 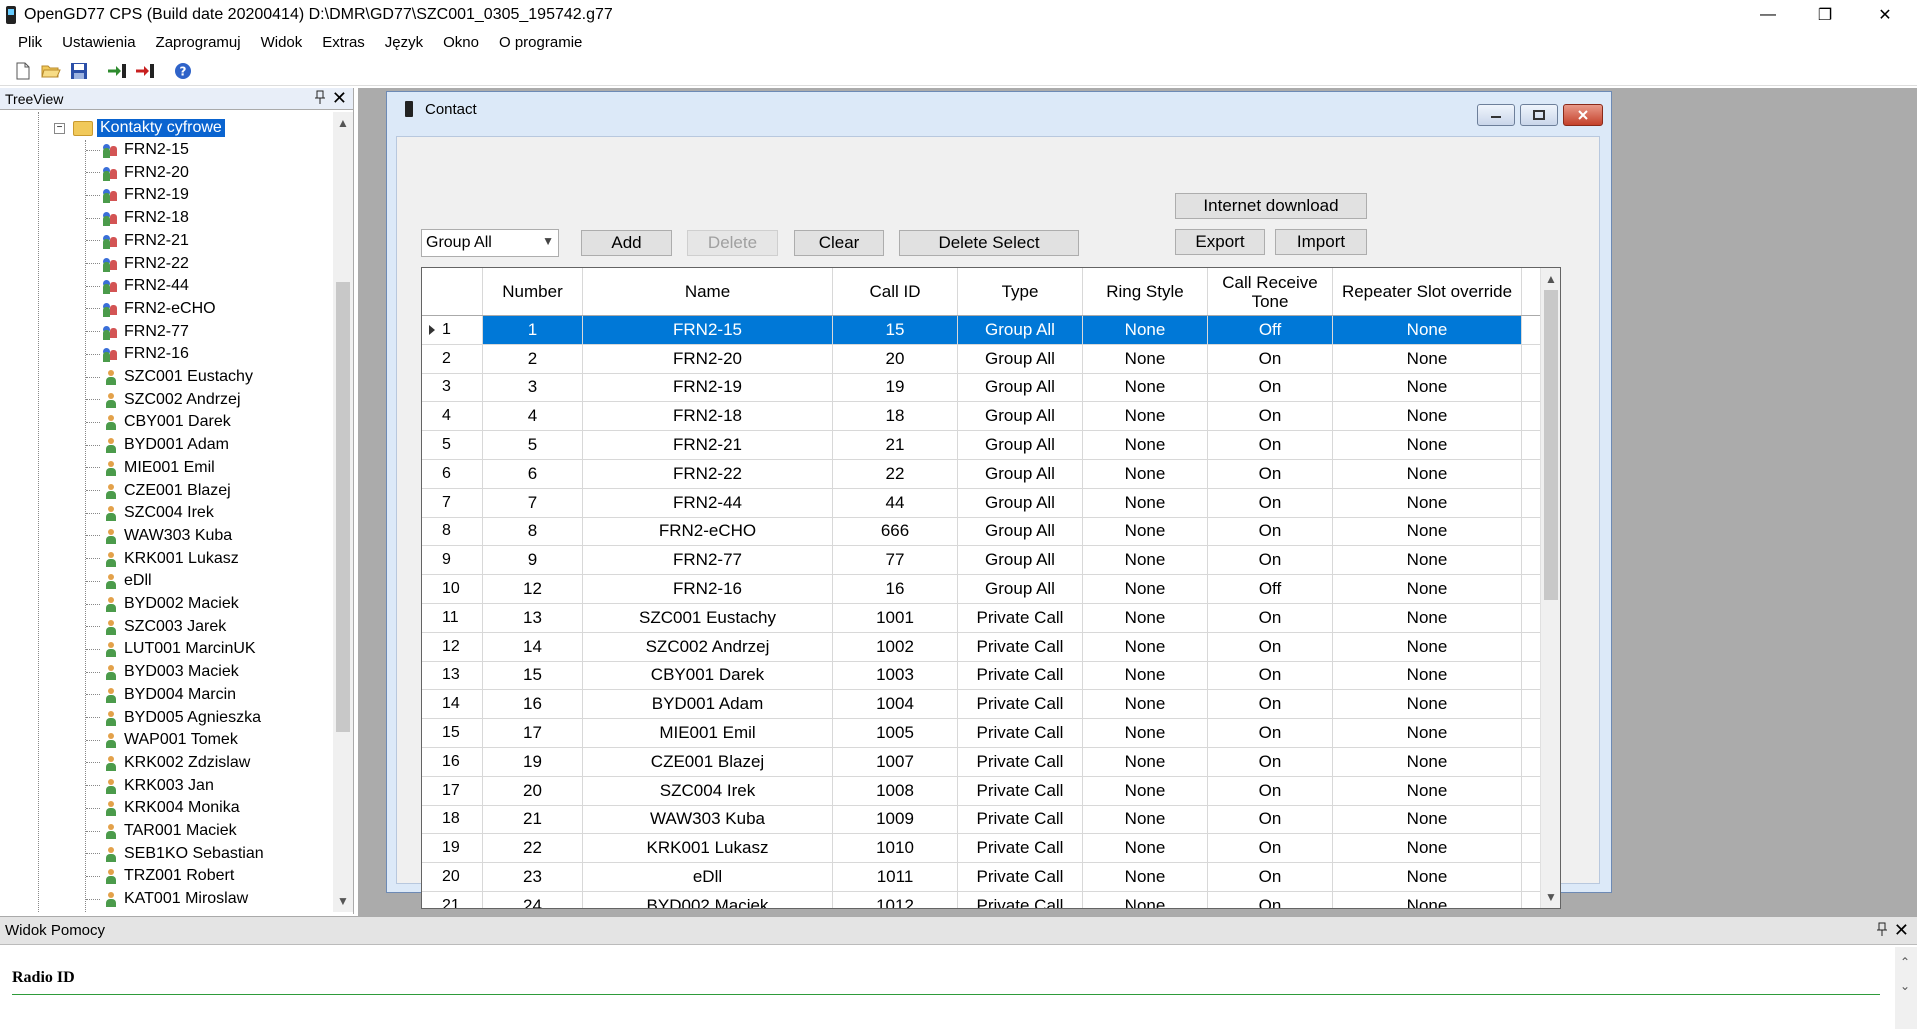 I want to click on add-button: Add, so click(x=626, y=243).